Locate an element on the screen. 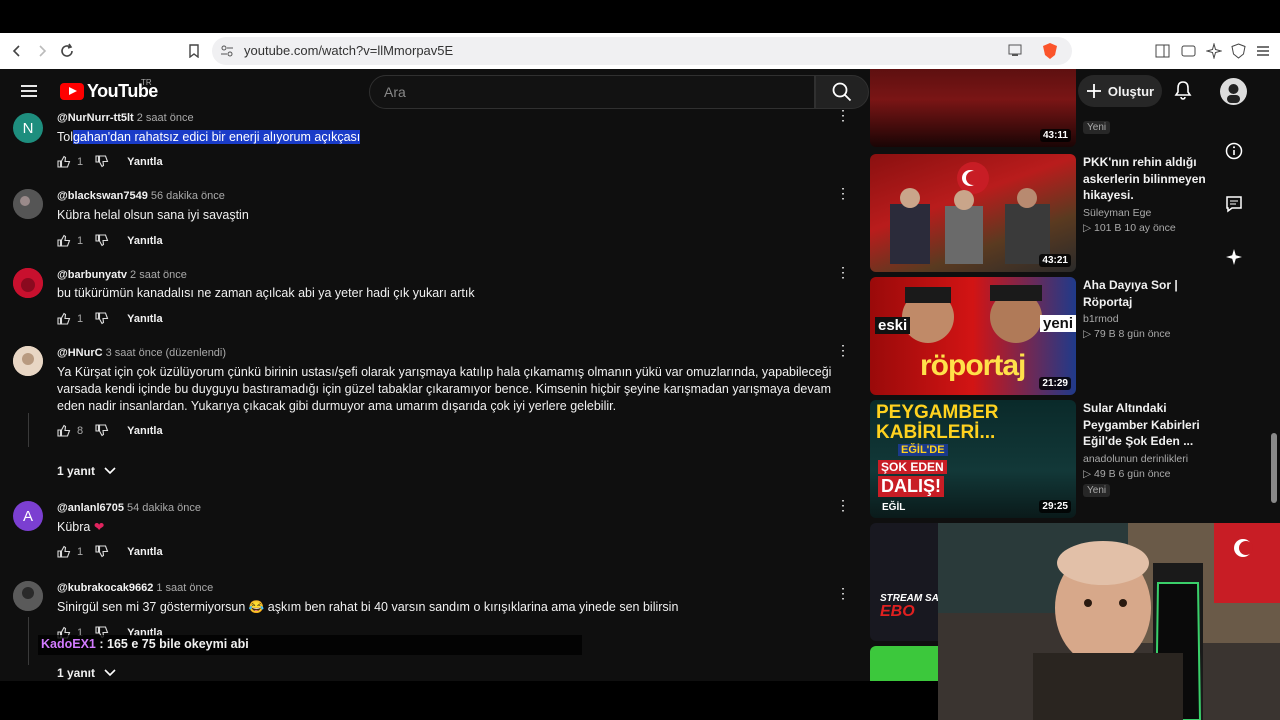 Image resolution: width=1280 pixels, height=720 pixels. screen-top-bar is located at coordinates (640, 16).